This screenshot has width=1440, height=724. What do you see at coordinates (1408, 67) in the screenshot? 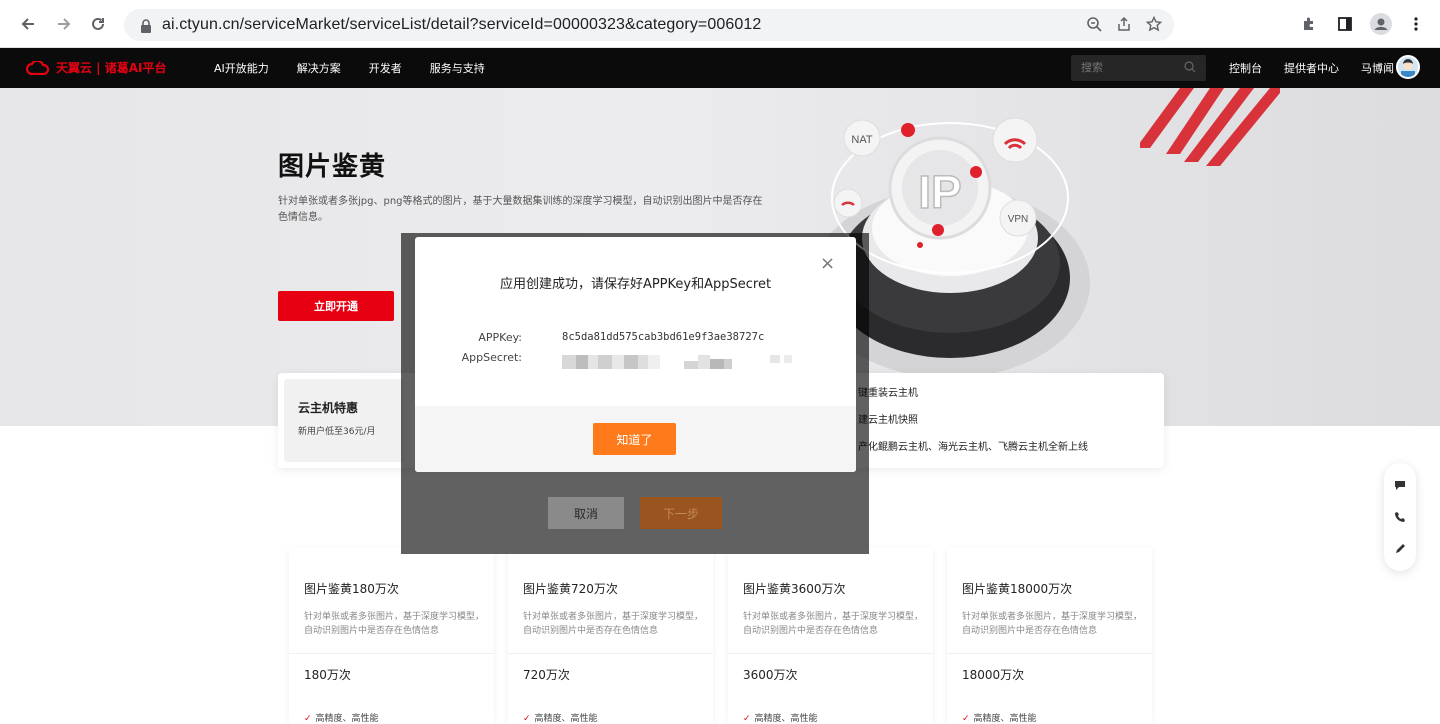
I see `avatar` at bounding box center [1408, 67].